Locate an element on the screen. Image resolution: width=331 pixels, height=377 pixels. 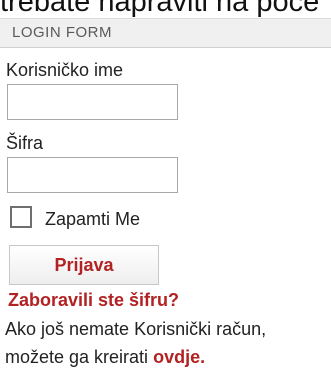
login-button: Prijava is located at coordinates (84, 265).